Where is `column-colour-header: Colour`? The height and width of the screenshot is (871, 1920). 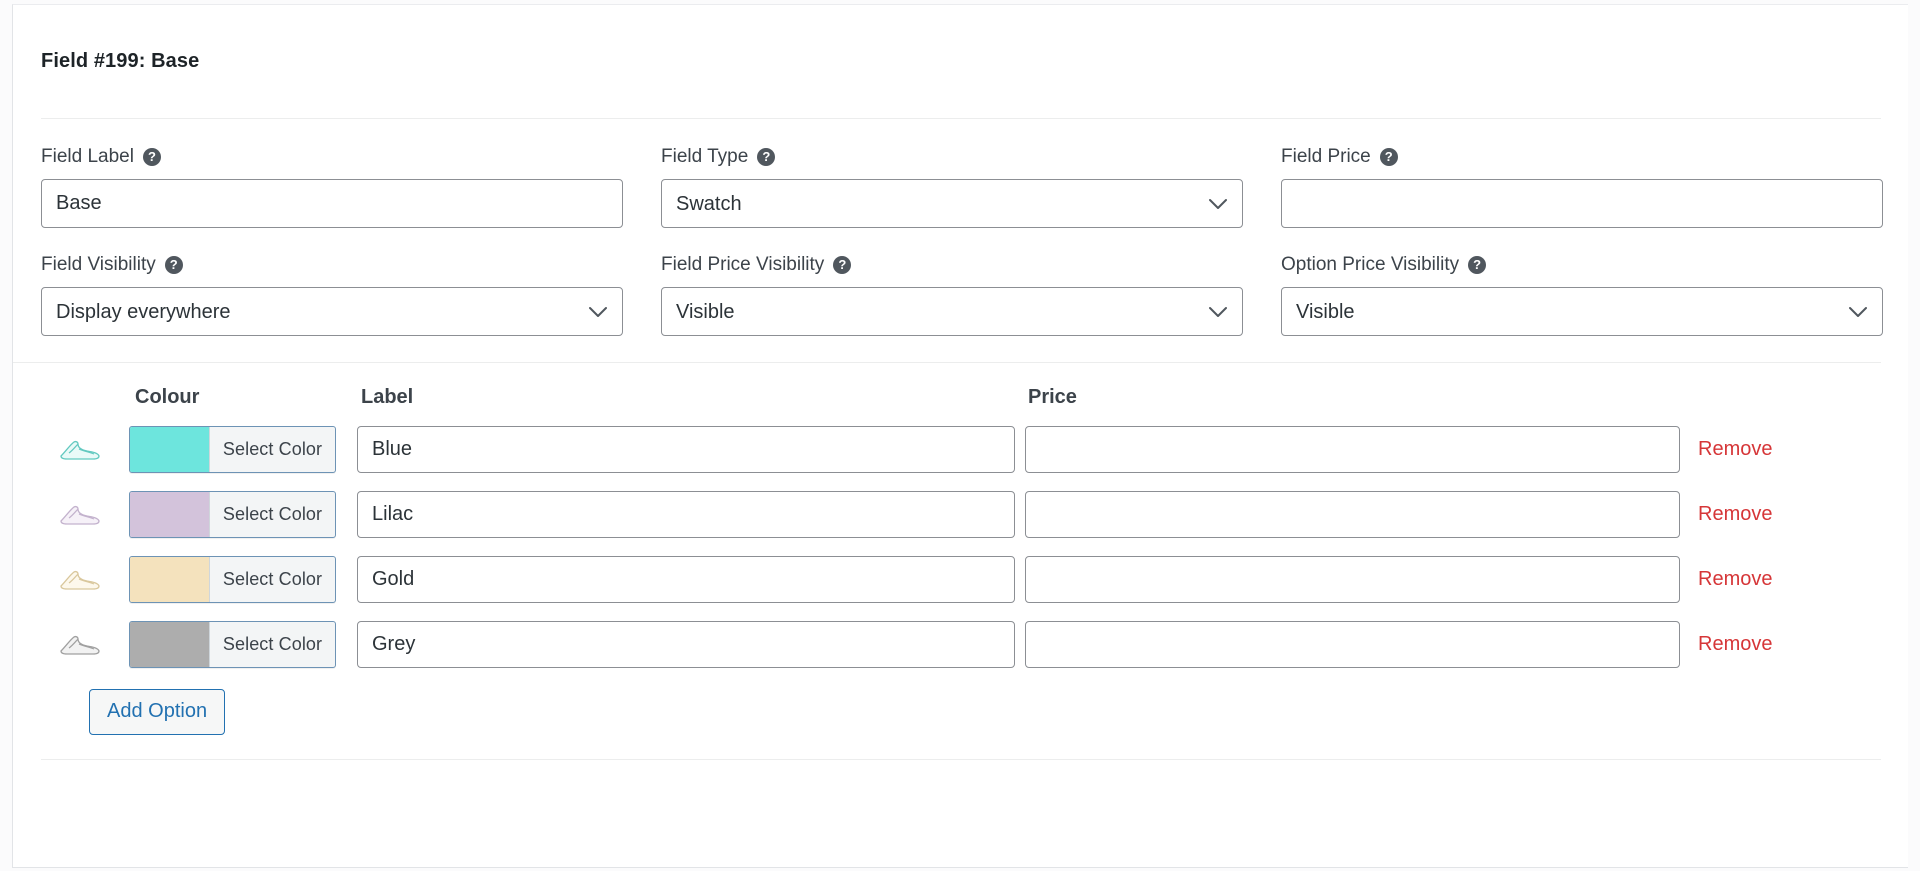 column-colour-header: Colour is located at coordinates (243, 397).